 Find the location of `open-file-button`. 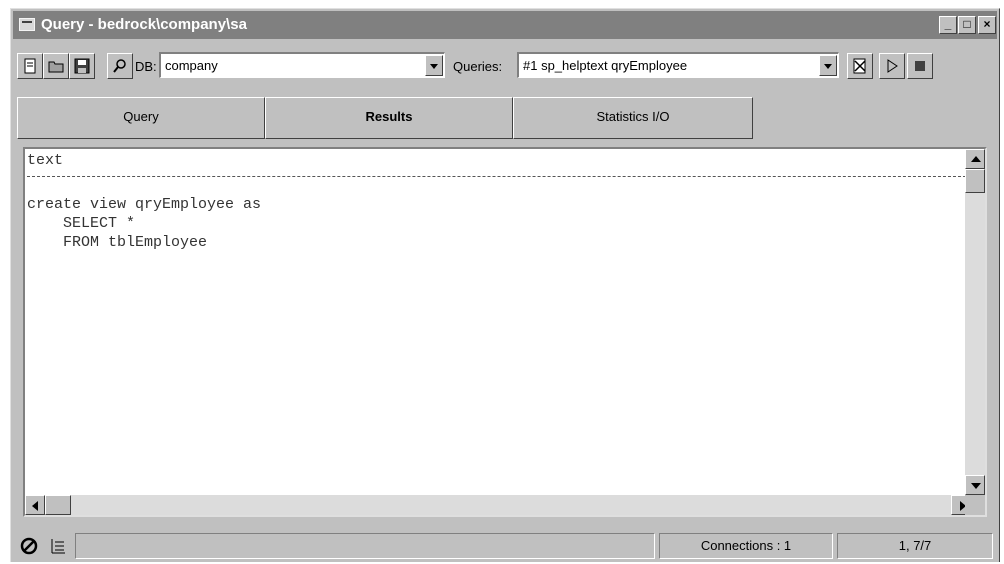

open-file-button is located at coordinates (56, 66).